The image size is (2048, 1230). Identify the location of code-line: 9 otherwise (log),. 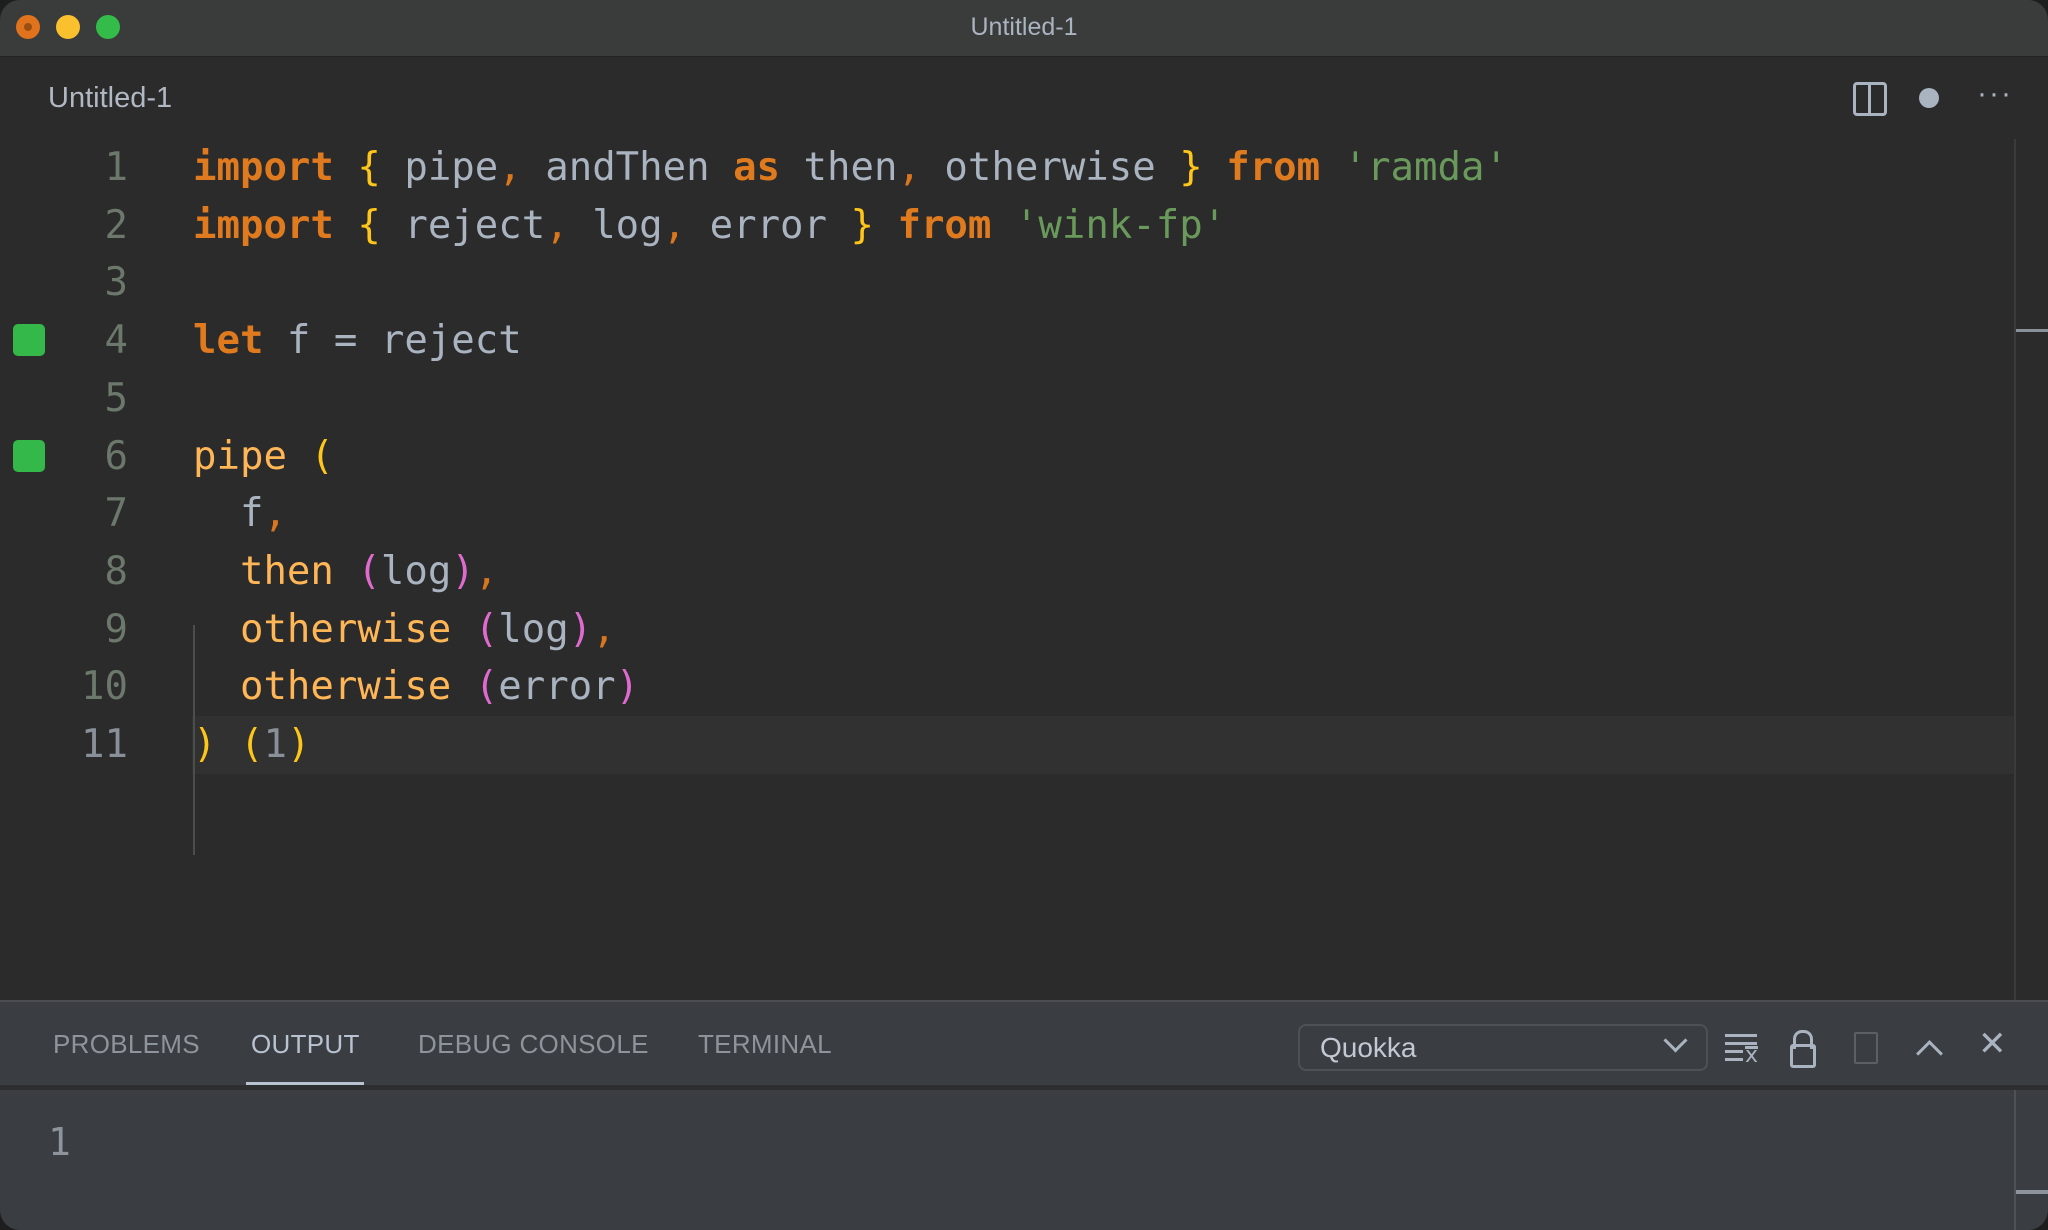
(1007, 630).